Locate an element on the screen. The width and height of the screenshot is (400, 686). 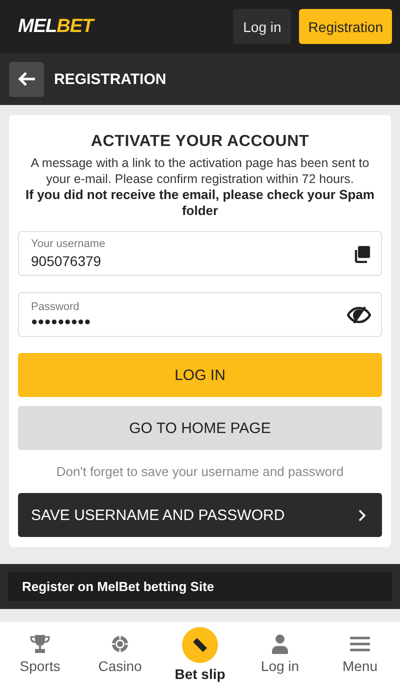
card-title: ACTIVATE YOUR ACCOUNT is located at coordinates (200, 142).